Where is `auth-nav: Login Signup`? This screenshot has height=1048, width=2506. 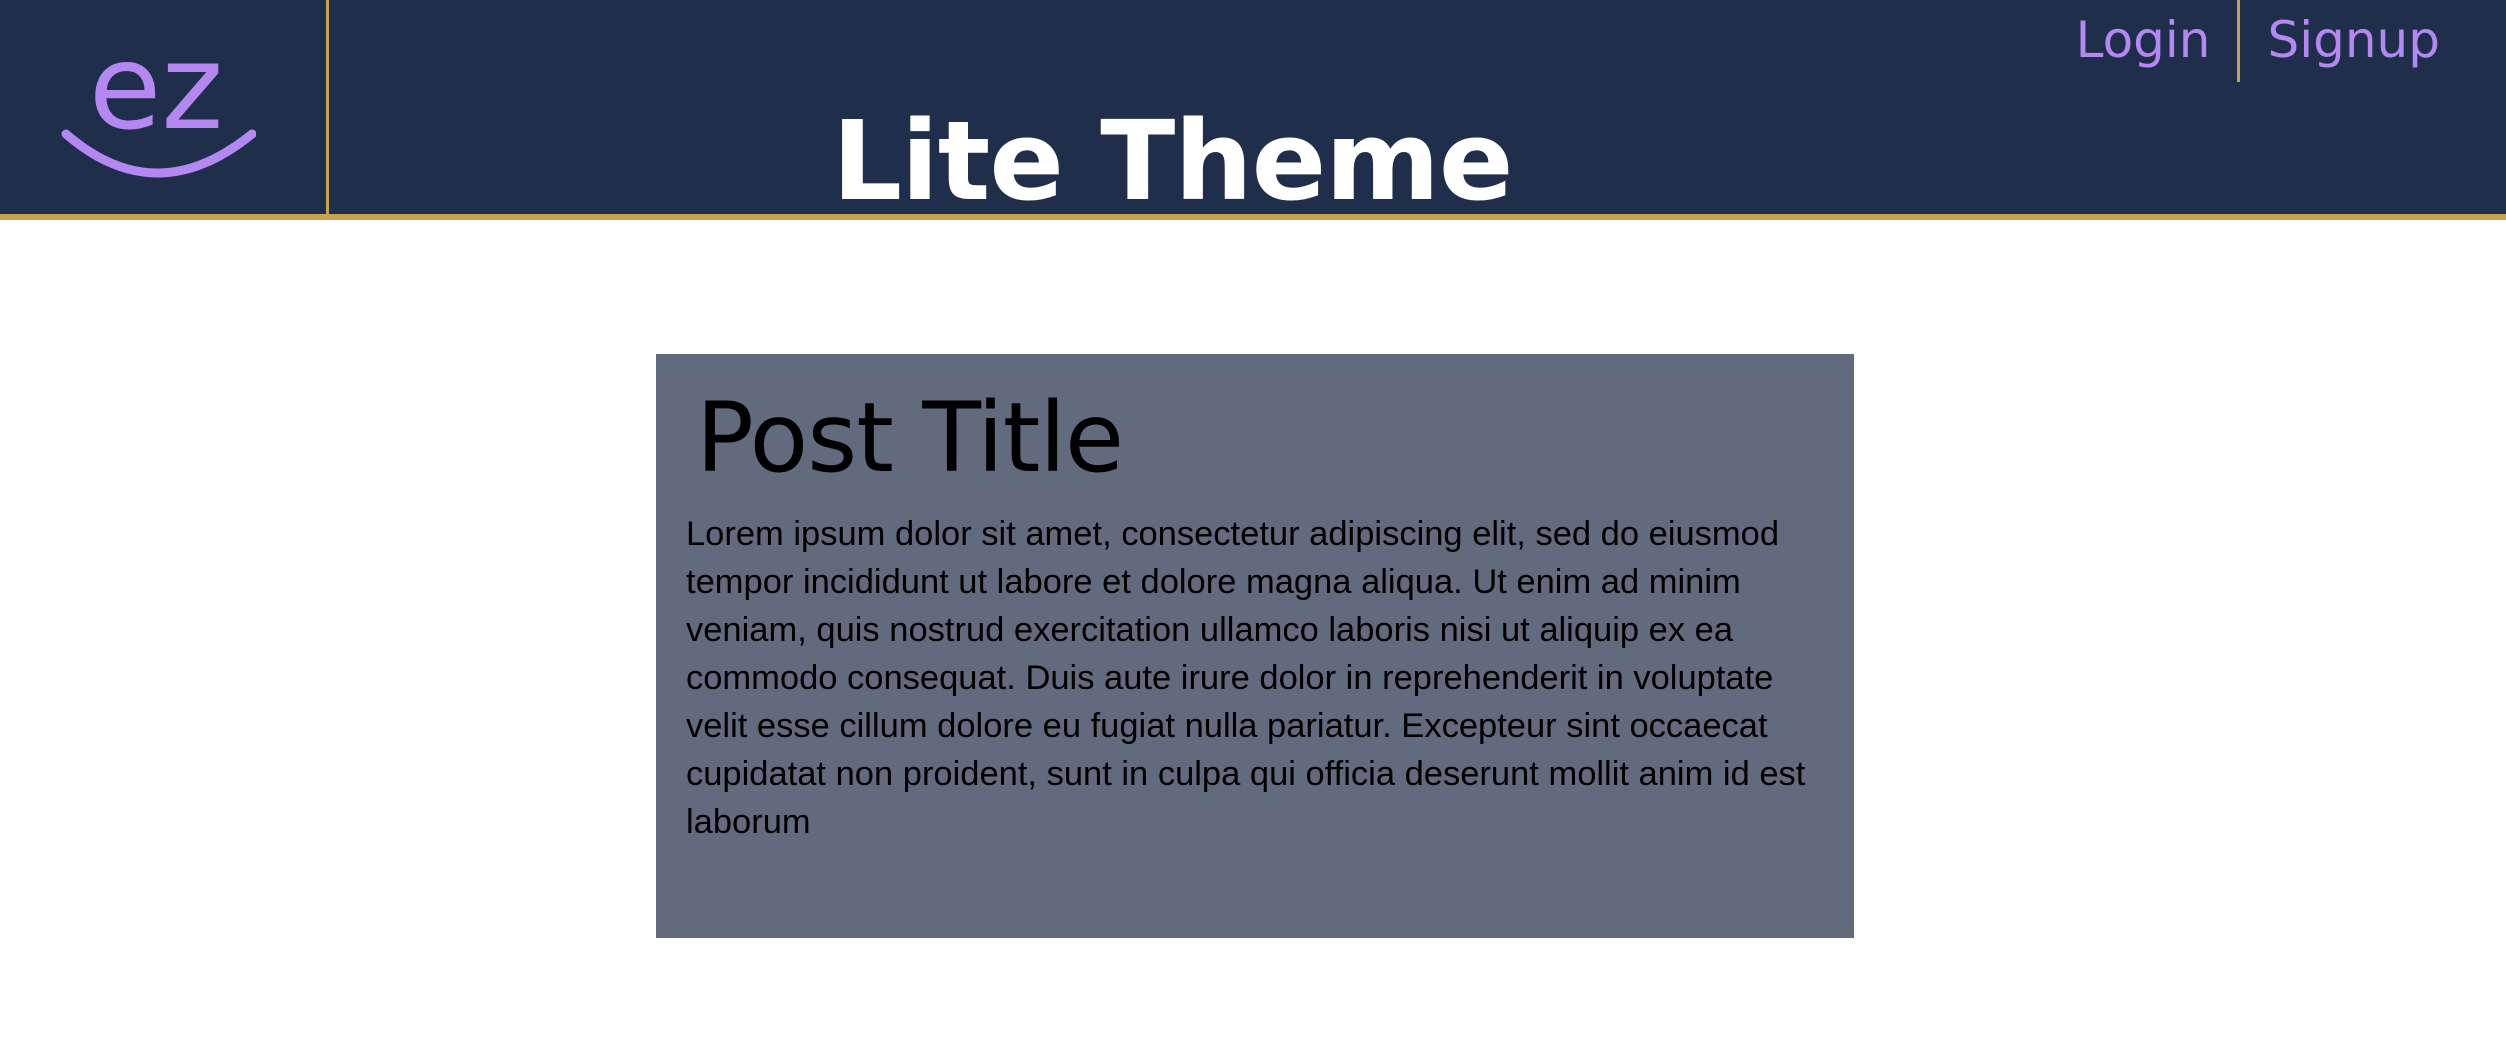 auth-nav: Login Signup is located at coordinates (2291, 42).